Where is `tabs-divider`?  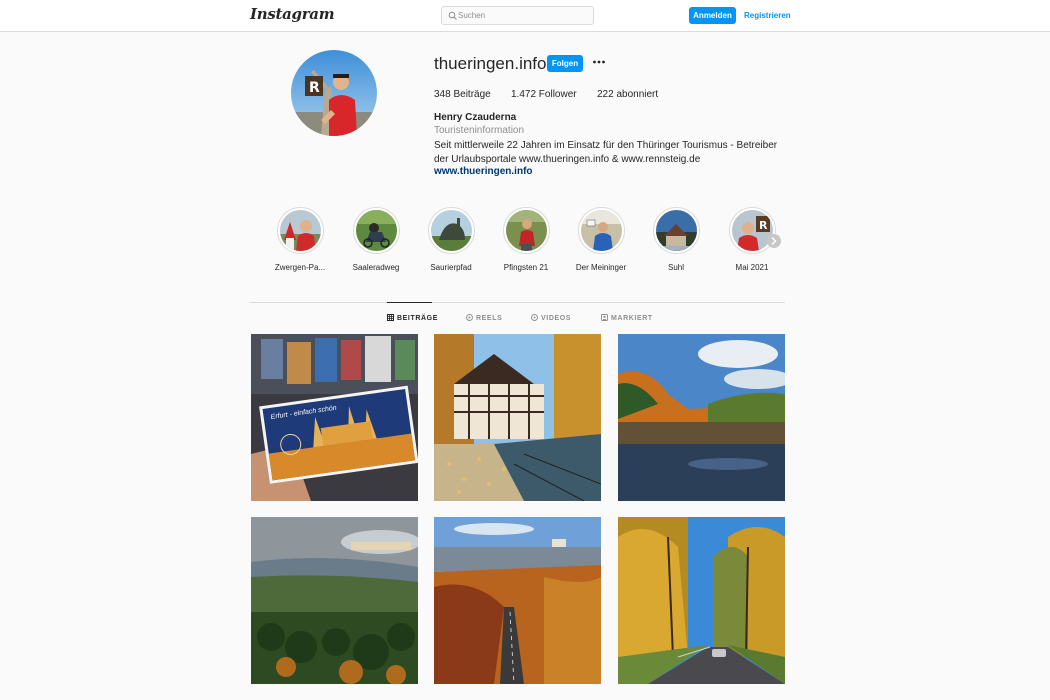 tabs-divider is located at coordinates (517, 302).